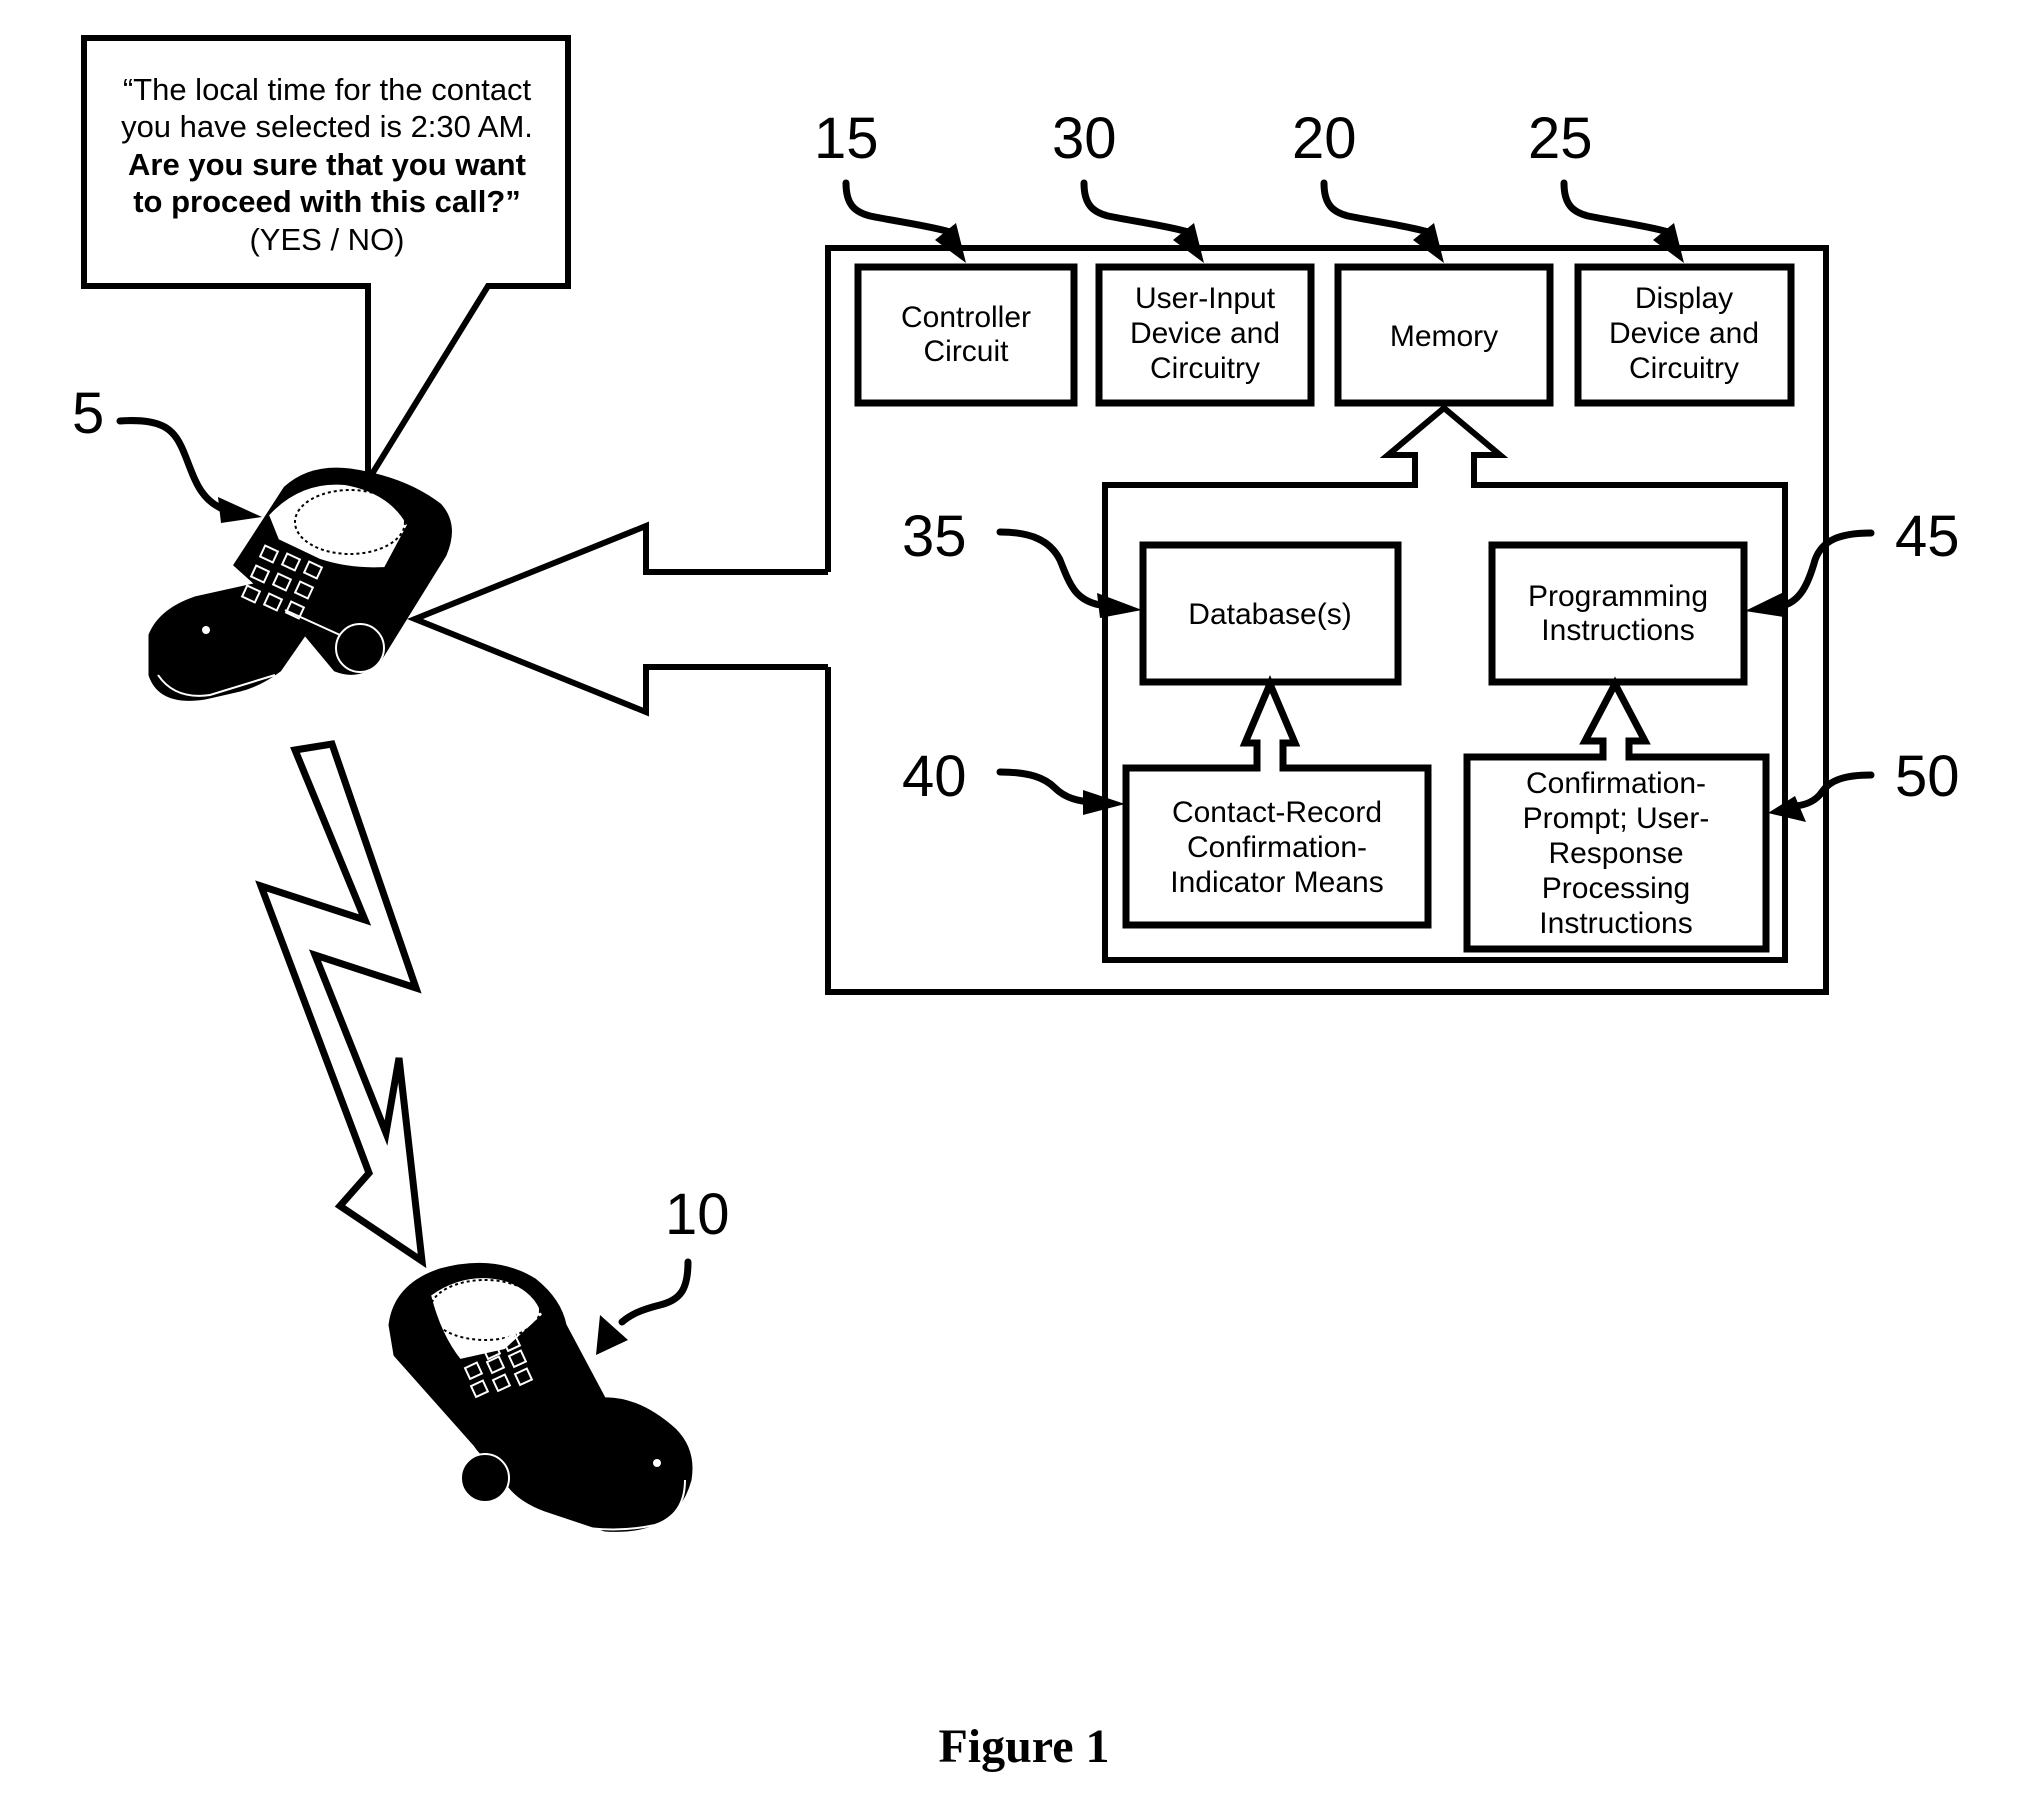 This screenshot has height=1809, width=2038. Describe the element at coordinates (1276, 882) in the screenshot. I see `block-text: Indicator Means` at that location.